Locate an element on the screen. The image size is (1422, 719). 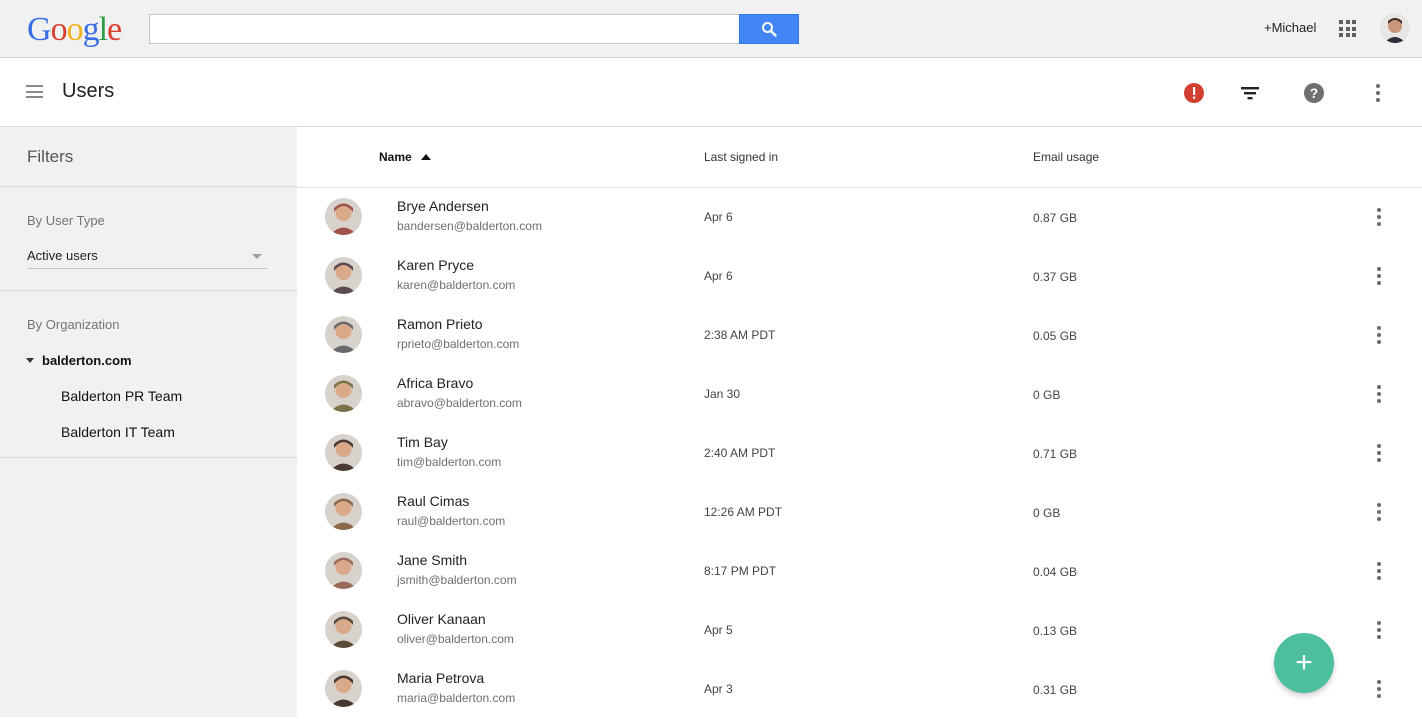
last-signed-in: 2:40 AM PDT is located at coordinates (740, 453).